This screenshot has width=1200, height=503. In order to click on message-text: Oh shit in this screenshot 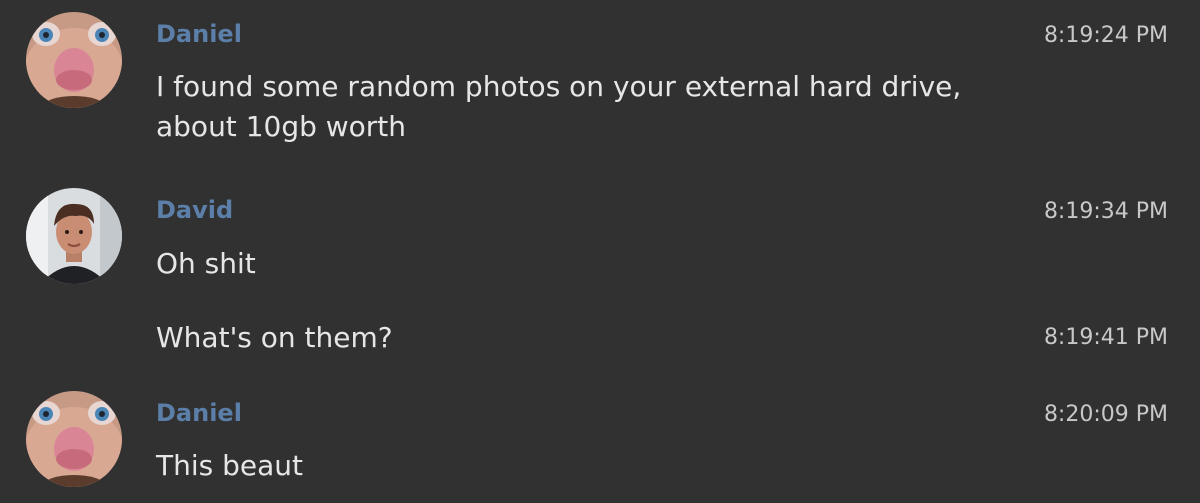, I will do `click(206, 263)`.